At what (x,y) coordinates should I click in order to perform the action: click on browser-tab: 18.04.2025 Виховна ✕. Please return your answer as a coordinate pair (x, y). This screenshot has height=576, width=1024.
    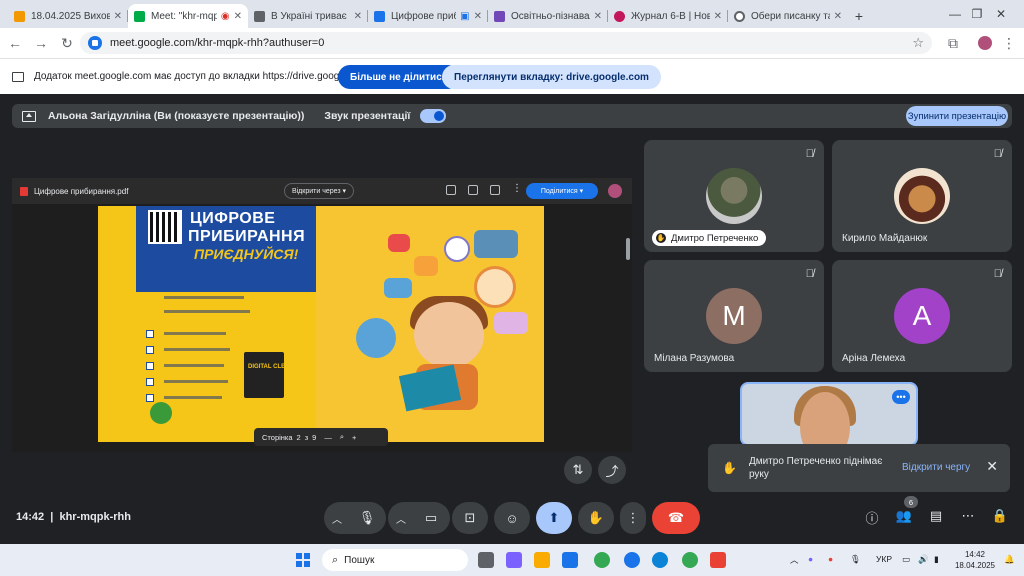
    Looking at the image, I should click on (68, 16).